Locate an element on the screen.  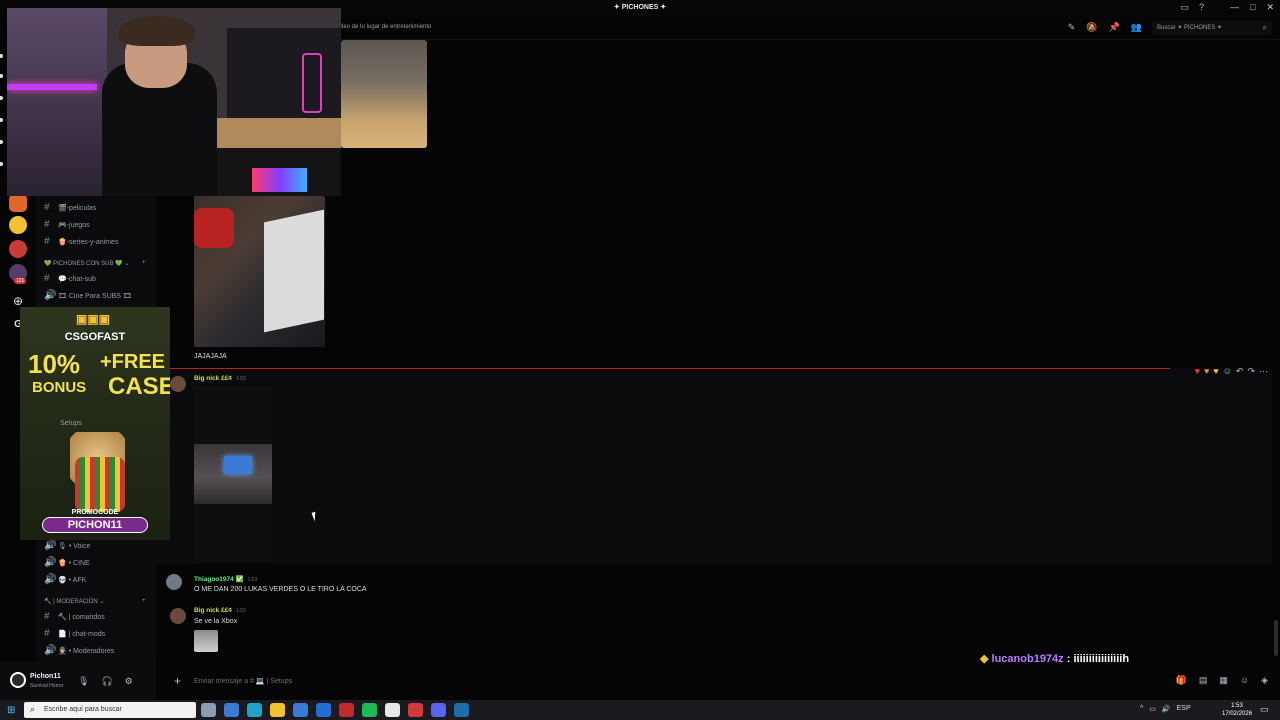
apps-icon: ◈ is located at coordinates (1264, 680).